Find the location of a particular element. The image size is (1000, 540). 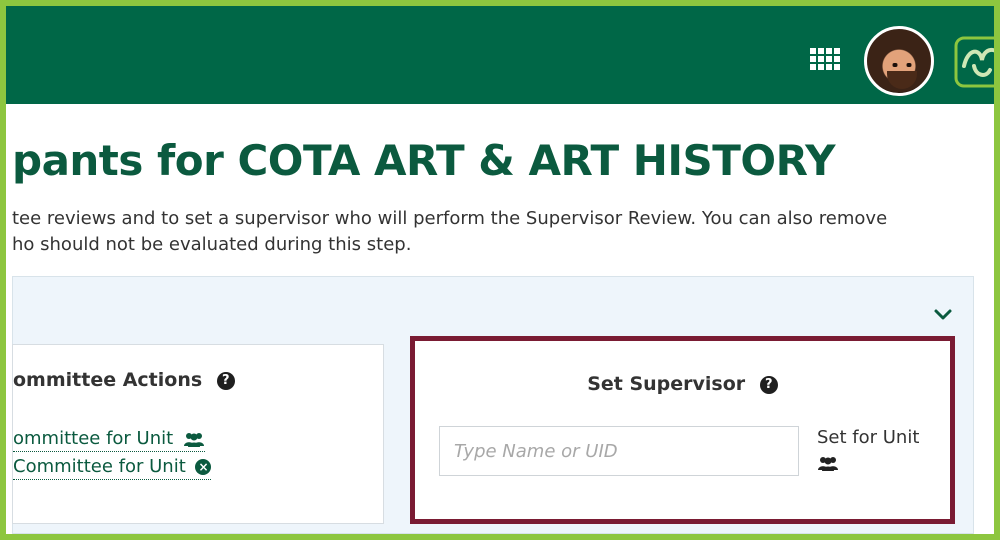

remove-circle-icon: × is located at coordinates (203, 467).